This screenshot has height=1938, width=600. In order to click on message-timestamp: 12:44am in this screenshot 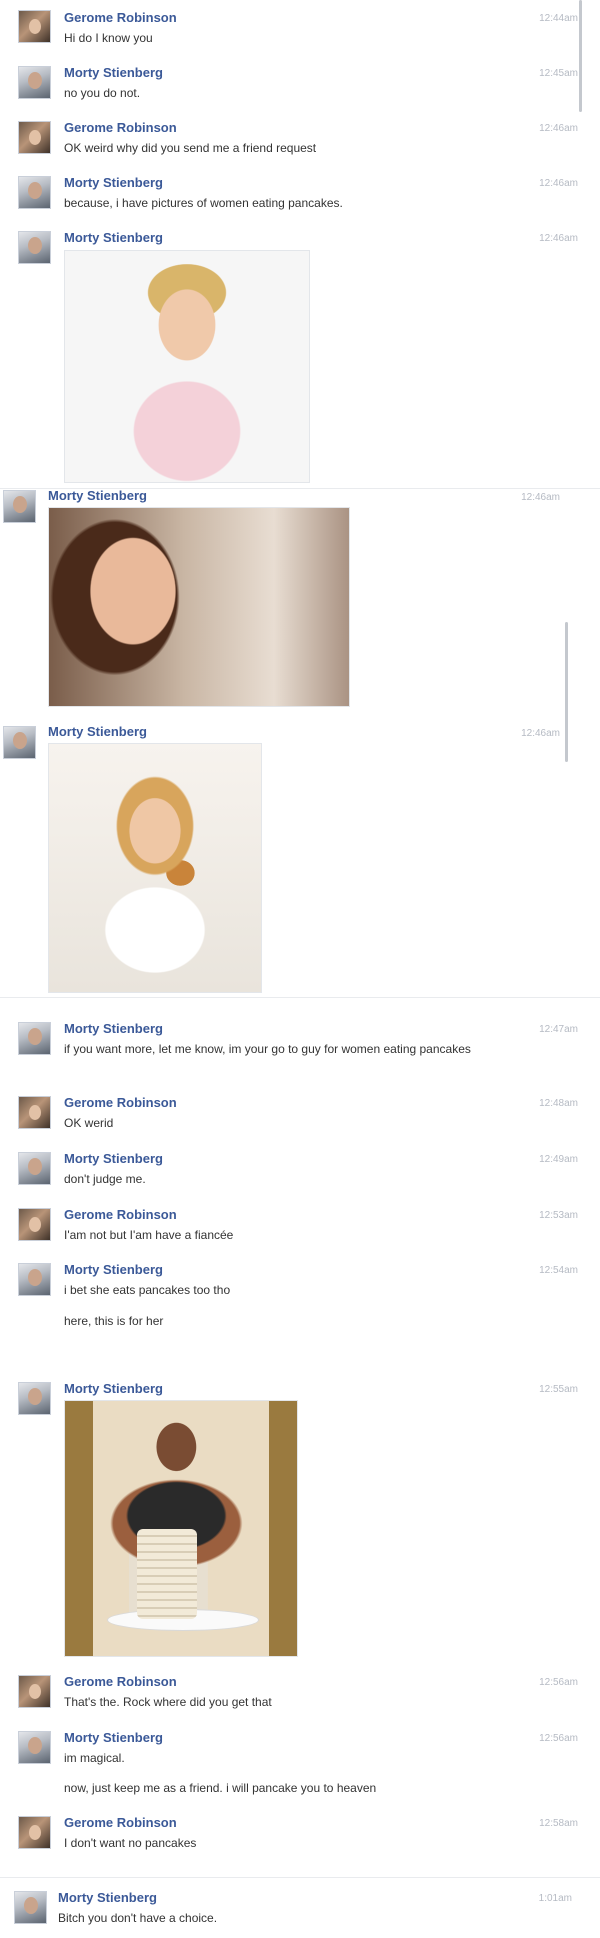, I will do `click(558, 18)`.